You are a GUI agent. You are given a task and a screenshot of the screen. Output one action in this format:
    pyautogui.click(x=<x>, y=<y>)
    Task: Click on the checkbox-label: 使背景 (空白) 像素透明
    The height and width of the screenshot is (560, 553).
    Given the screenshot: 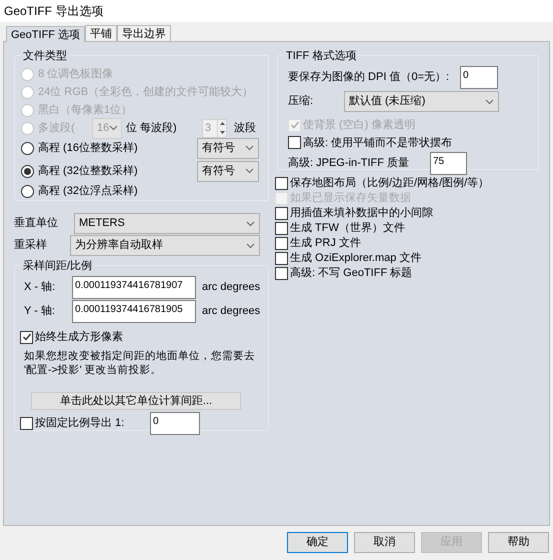 What is the action you would take?
    pyautogui.click(x=359, y=125)
    